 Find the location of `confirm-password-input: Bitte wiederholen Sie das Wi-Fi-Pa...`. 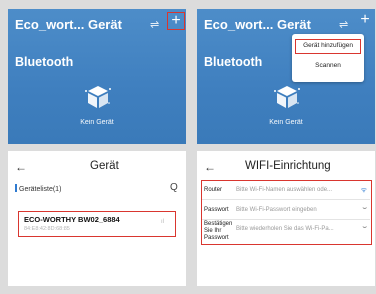

confirm-password-input: Bitte wiederholen Sie das Wi-Fi-Pa... is located at coordinates (285, 229).